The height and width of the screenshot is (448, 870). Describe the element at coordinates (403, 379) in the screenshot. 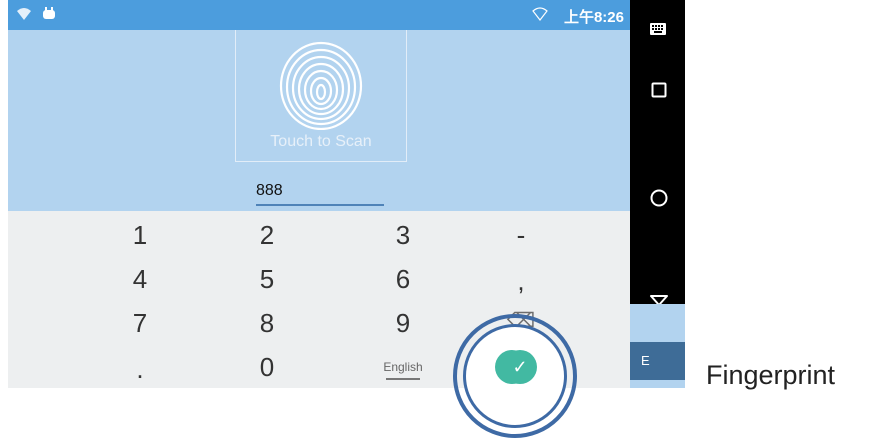

I see `language-underline` at that location.